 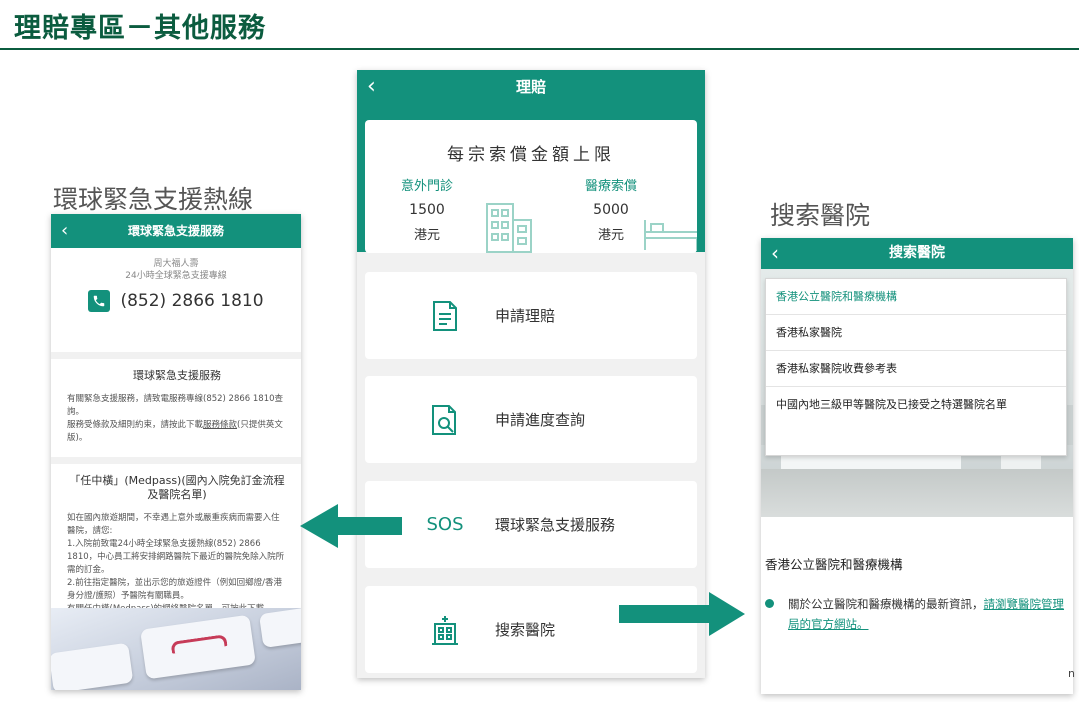 What do you see at coordinates (610, 186) in the screenshot?
I see `medical-claim-label: 醫療索償` at bounding box center [610, 186].